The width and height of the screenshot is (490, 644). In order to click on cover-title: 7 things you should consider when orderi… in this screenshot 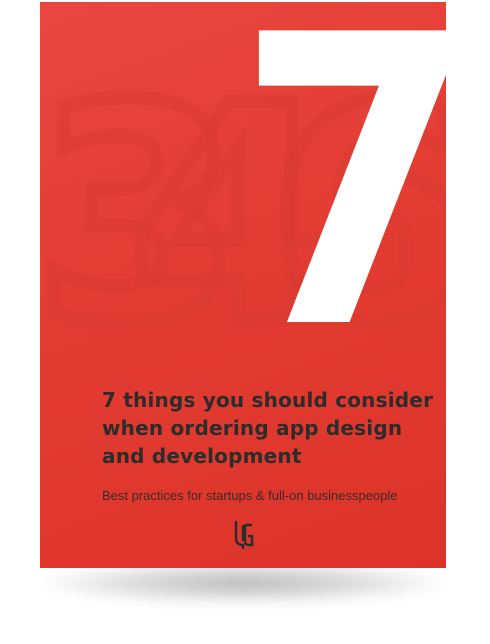, I will do `click(274, 428)`.